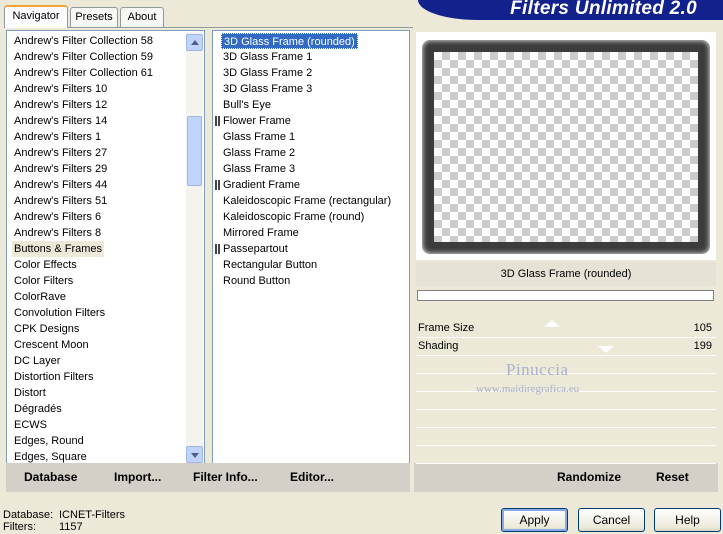 The height and width of the screenshot is (534, 723). Describe the element at coordinates (194, 248) in the screenshot. I see `category-scrollbar` at that location.